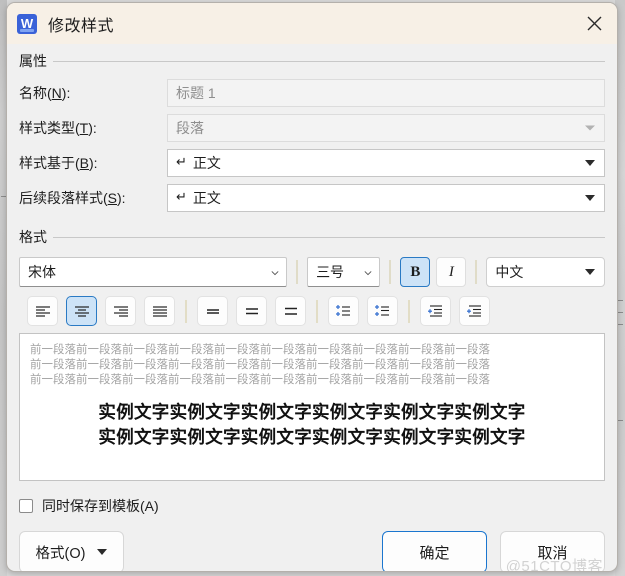 This screenshot has height=576, width=625. Describe the element at coordinates (386, 127) in the screenshot. I see `style-type-select: 段落` at that location.